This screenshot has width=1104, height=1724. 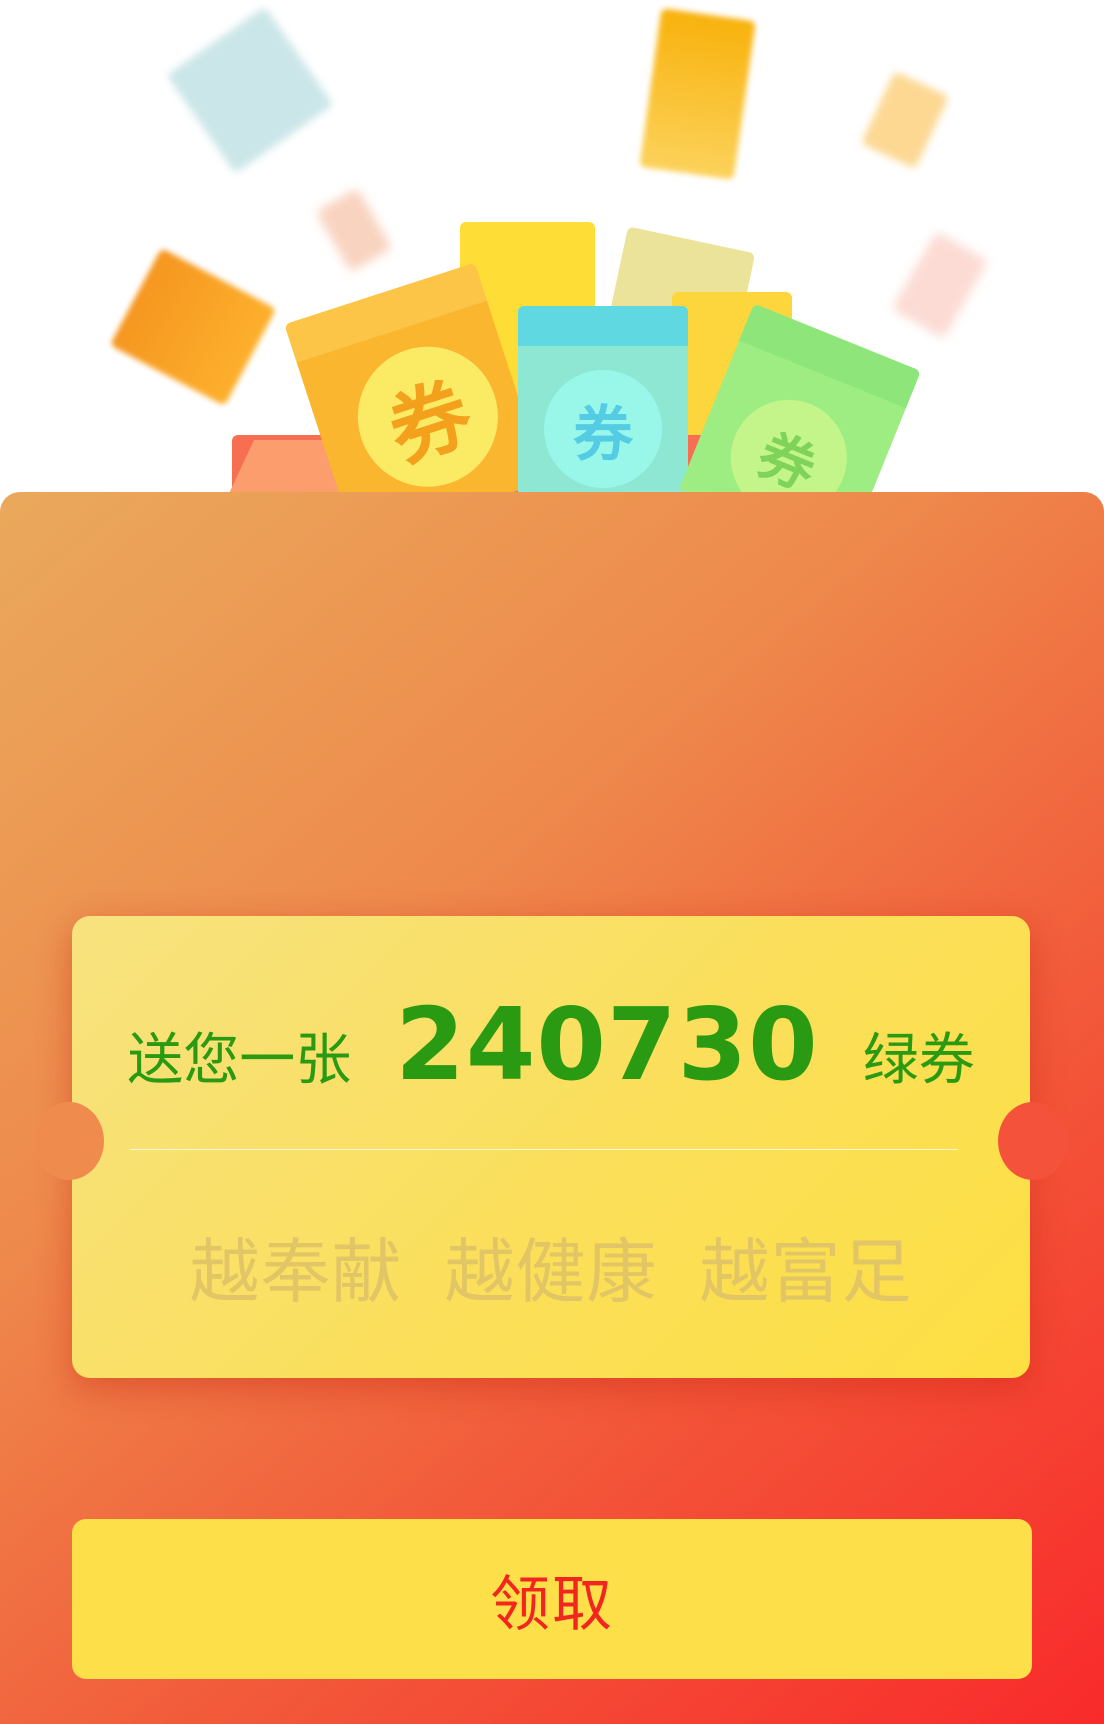 What do you see at coordinates (1033, 1141) in the screenshot?
I see `ticket-notch-right` at bounding box center [1033, 1141].